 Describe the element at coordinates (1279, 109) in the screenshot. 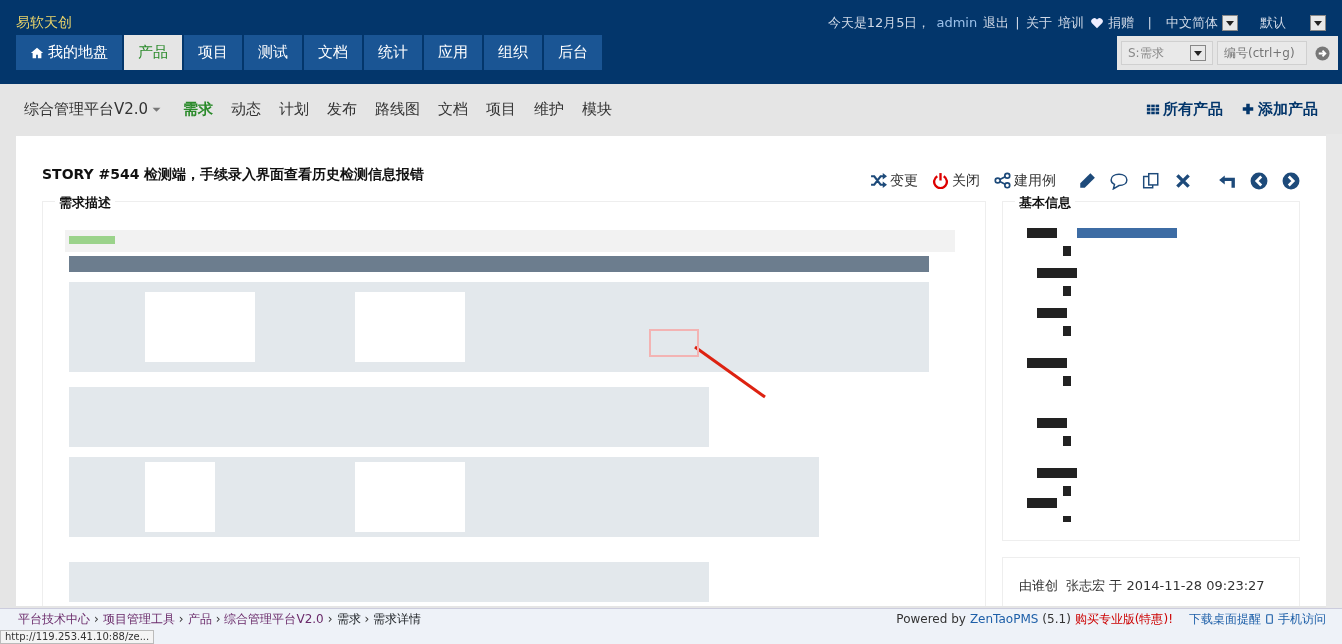

I see `add-product-link: 添加产品` at that location.